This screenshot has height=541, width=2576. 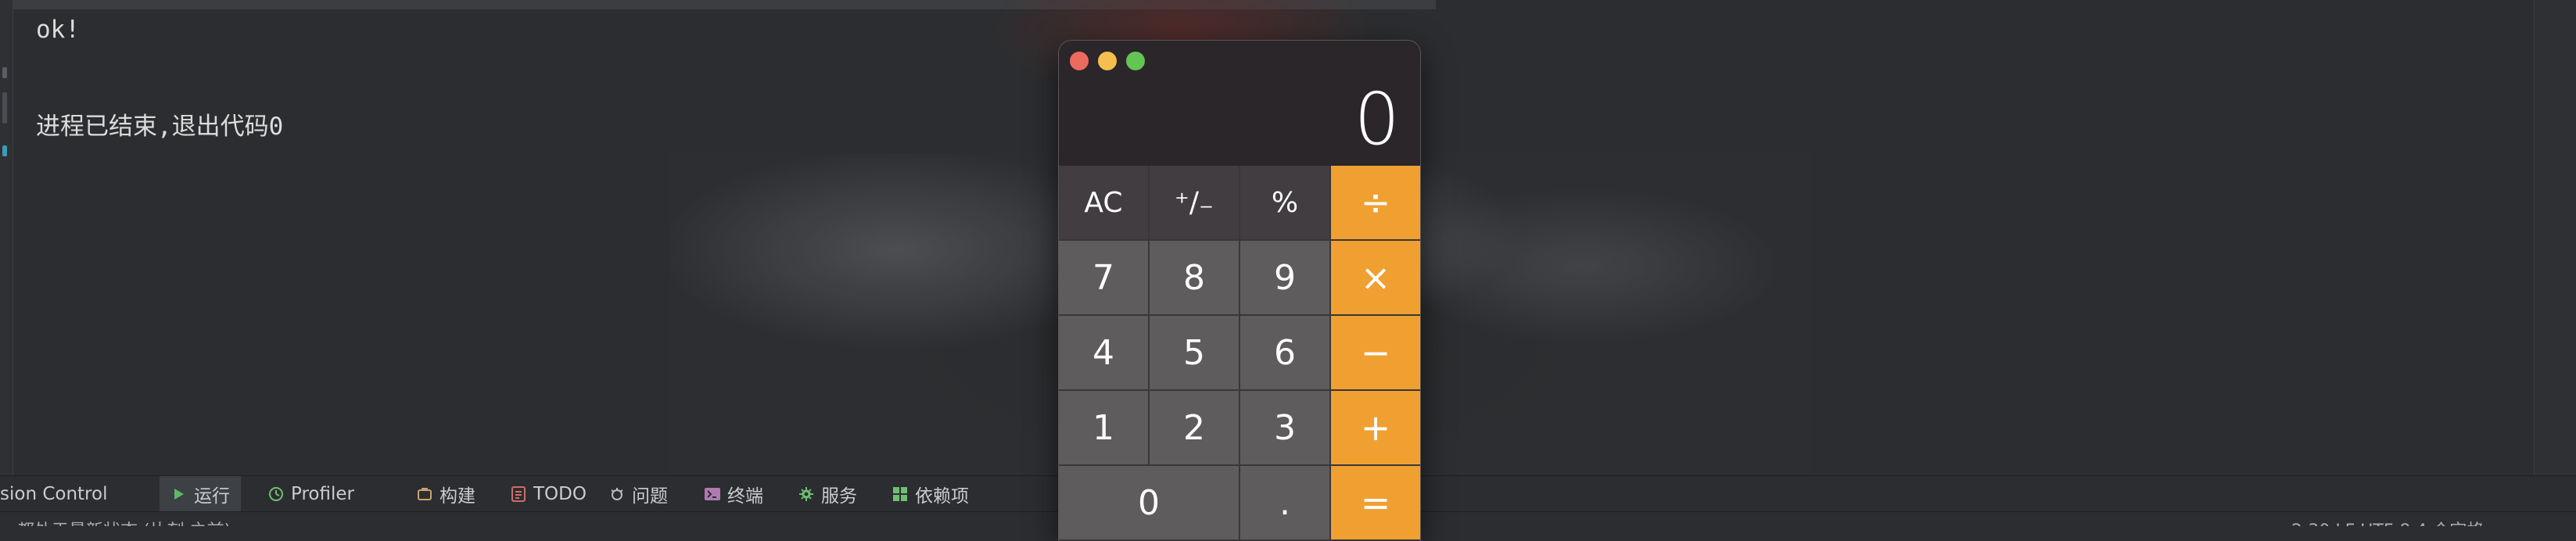 What do you see at coordinates (901, 494) in the screenshot?
I see `dependencies-icon` at bounding box center [901, 494].